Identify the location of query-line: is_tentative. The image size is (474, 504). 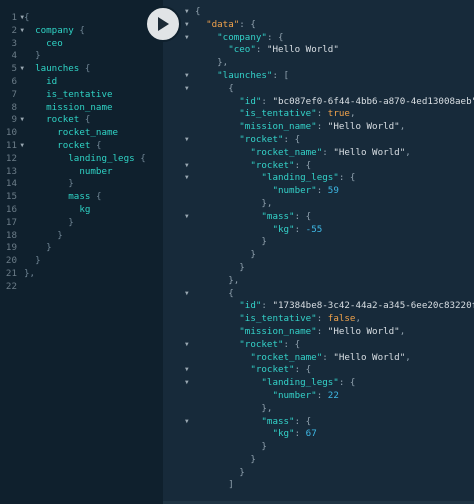
(93, 95).